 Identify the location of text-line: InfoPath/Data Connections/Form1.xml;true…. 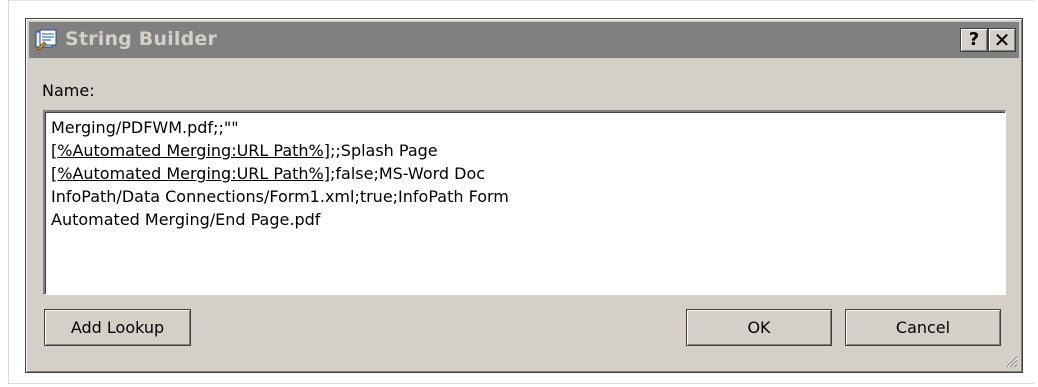
(525, 196).